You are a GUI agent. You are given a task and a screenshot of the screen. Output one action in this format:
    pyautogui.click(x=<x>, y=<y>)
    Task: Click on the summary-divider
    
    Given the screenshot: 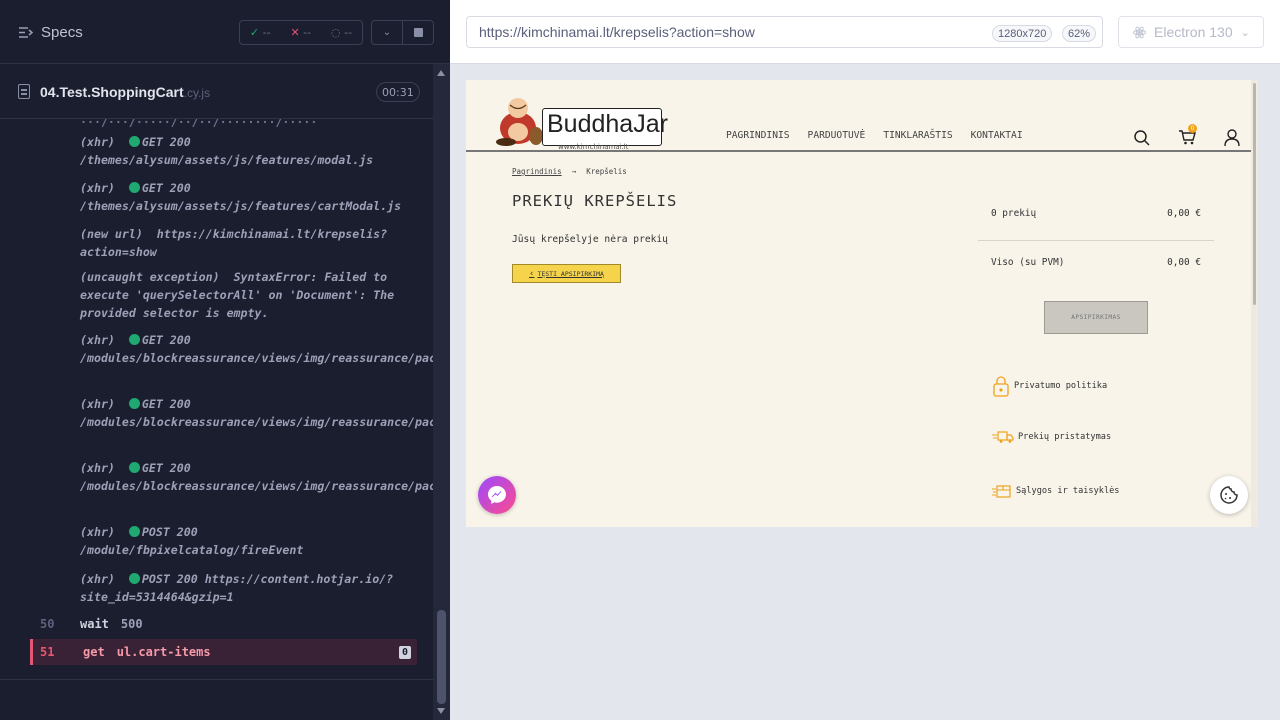 What is the action you would take?
    pyautogui.click(x=1096, y=240)
    